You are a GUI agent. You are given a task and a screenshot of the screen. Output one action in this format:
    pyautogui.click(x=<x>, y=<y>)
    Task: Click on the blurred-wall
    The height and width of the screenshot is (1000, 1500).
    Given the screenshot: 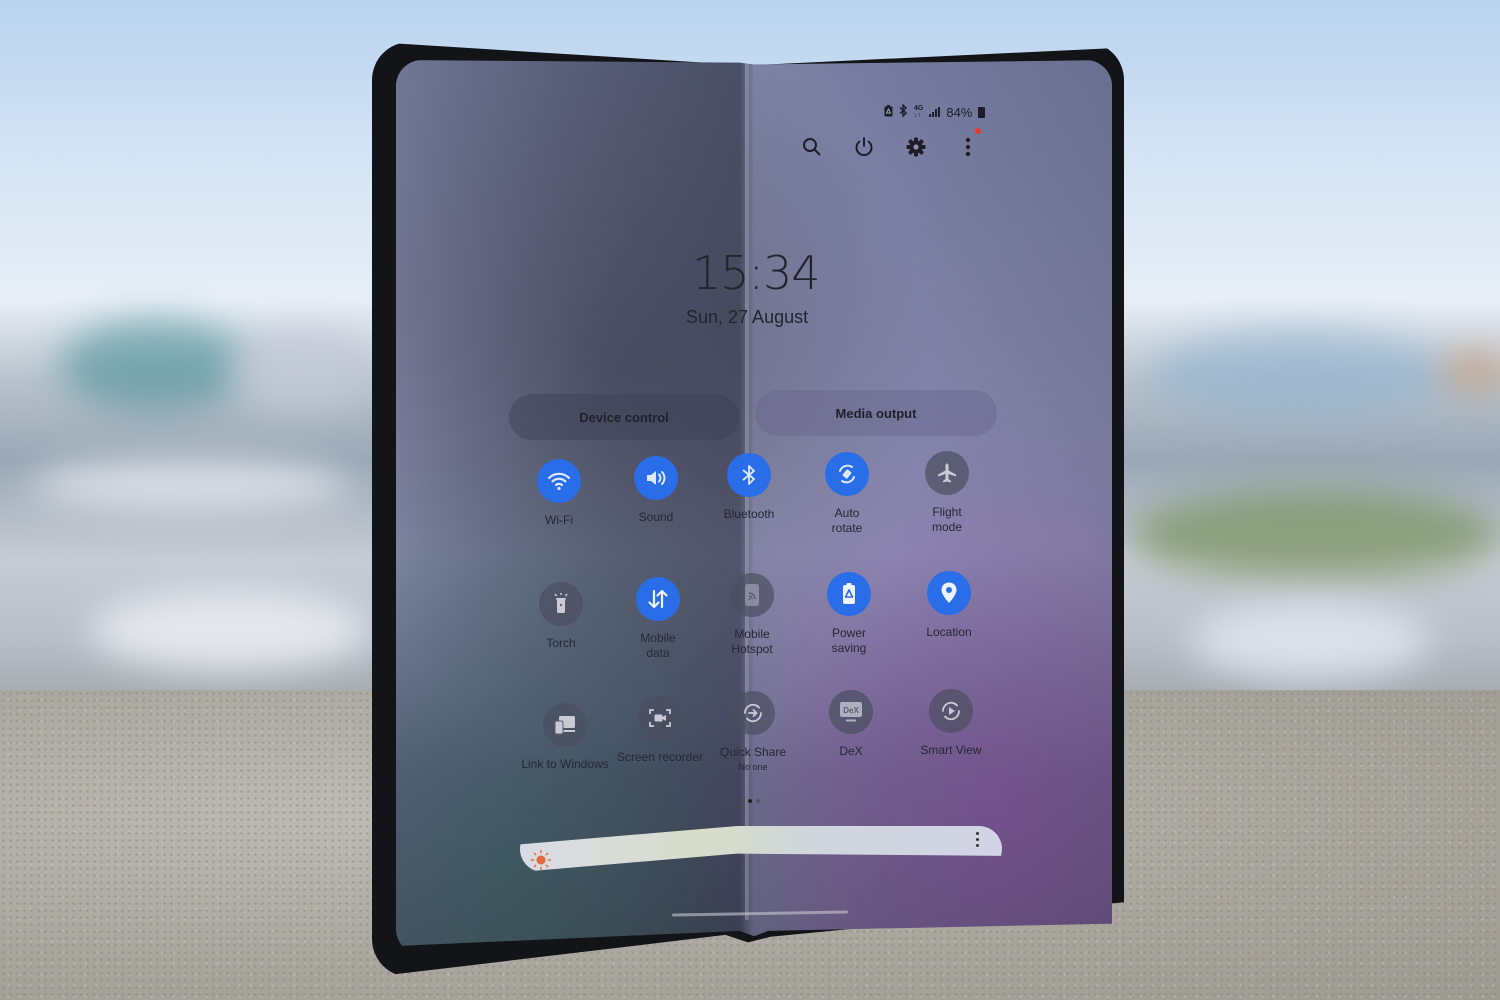 What is the action you would take?
    pyautogui.click(x=190, y=485)
    